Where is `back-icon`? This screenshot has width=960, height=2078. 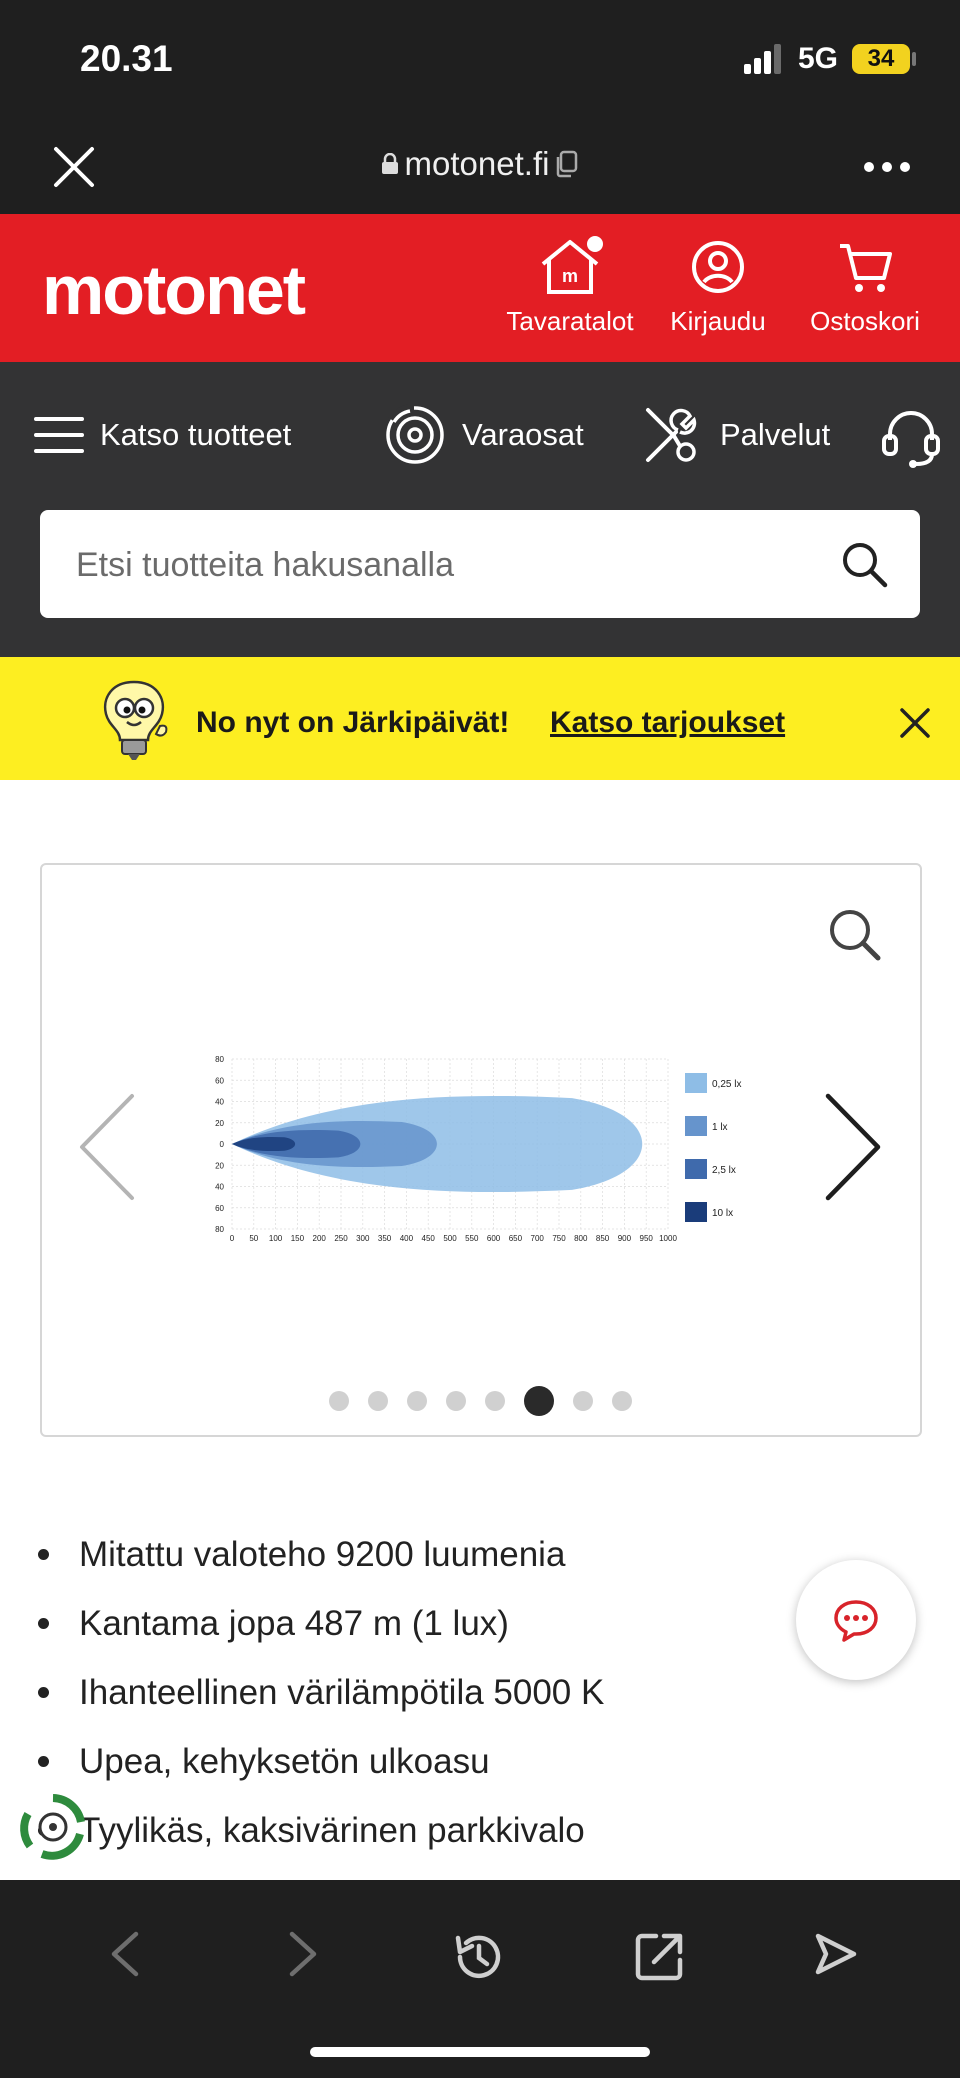 back-icon is located at coordinates (124, 1954).